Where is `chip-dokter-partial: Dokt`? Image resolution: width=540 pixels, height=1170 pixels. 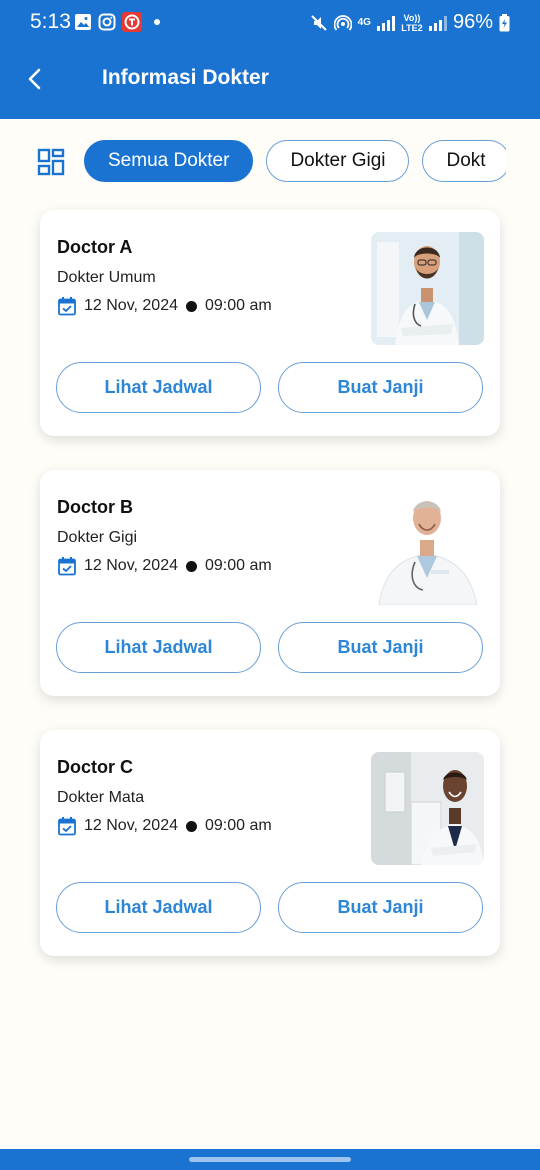 chip-dokter-partial: Dokt is located at coordinates (464, 161).